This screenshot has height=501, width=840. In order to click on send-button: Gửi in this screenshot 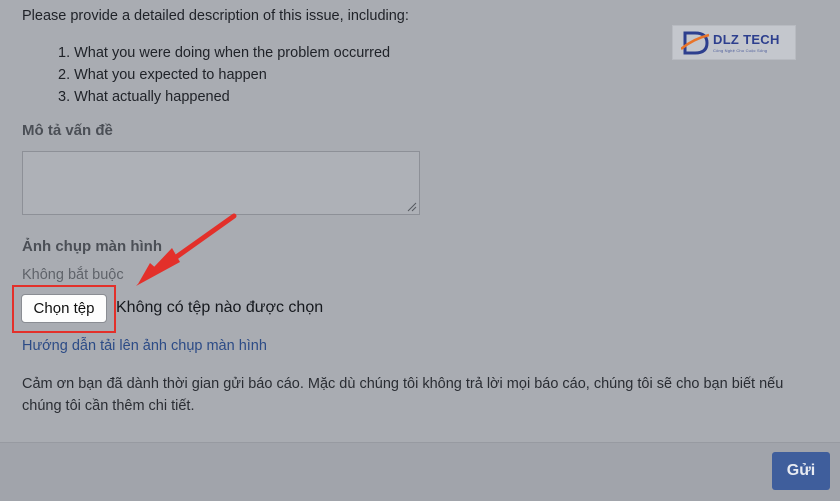, I will do `click(801, 471)`.